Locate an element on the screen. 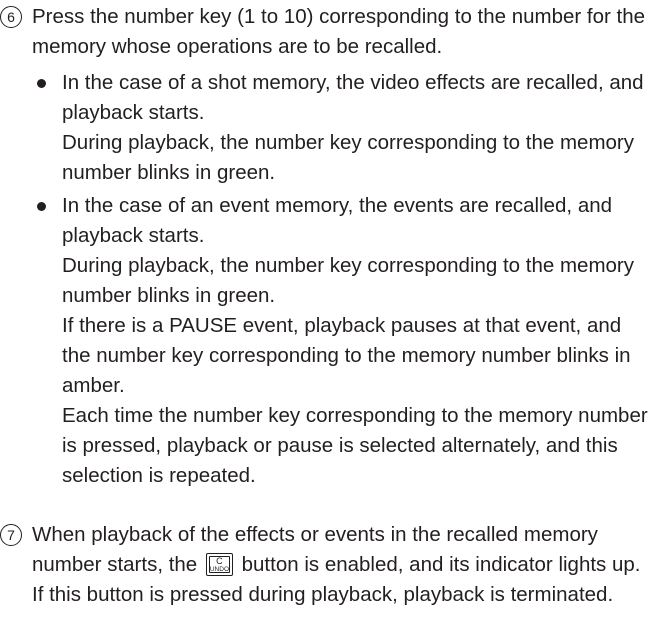 The height and width of the screenshot is (644, 659). step-number-badge: 6 is located at coordinates (11, 17).